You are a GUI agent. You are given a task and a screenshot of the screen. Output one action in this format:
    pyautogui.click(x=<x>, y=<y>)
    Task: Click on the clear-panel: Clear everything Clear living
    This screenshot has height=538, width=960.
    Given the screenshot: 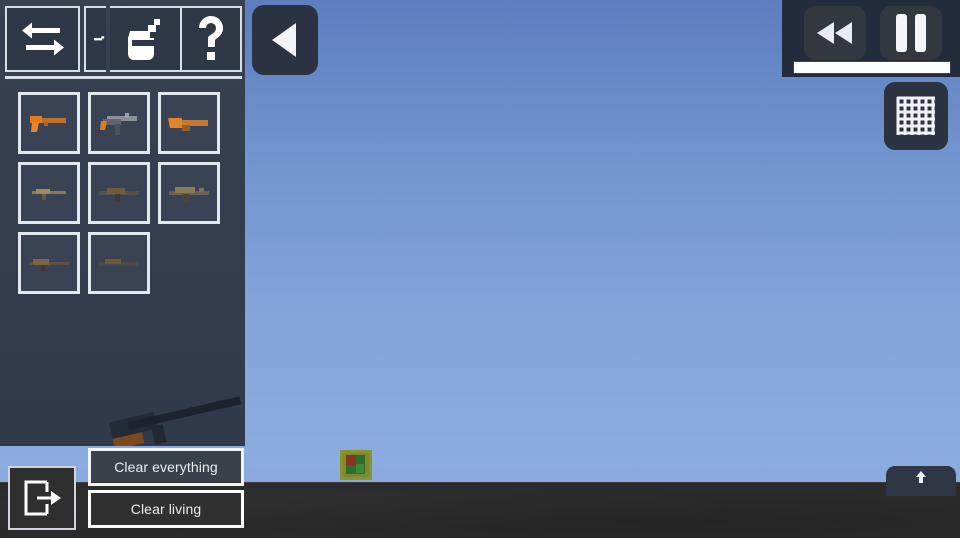 What is the action you would take?
    pyautogui.click(x=166, y=488)
    